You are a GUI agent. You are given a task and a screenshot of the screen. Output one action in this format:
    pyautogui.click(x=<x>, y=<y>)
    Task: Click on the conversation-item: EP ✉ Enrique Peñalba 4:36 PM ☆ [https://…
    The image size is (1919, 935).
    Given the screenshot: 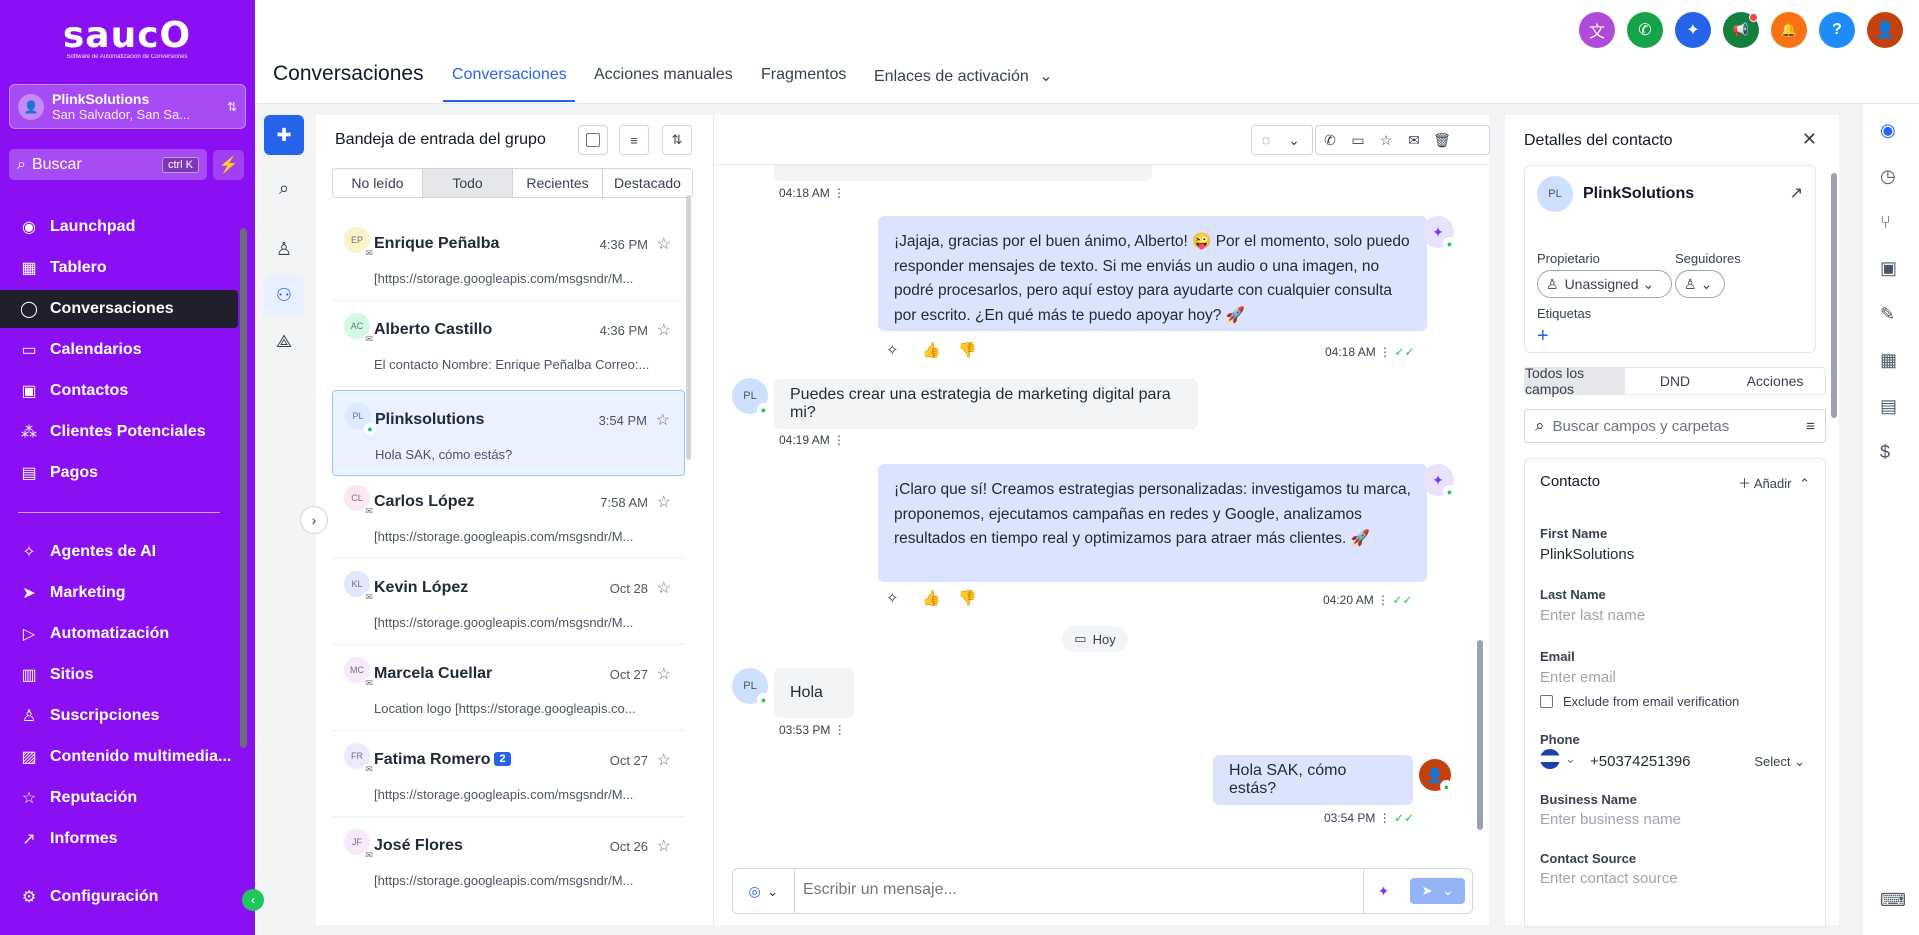 What is the action you would take?
    pyautogui.click(x=508, y=258)
    